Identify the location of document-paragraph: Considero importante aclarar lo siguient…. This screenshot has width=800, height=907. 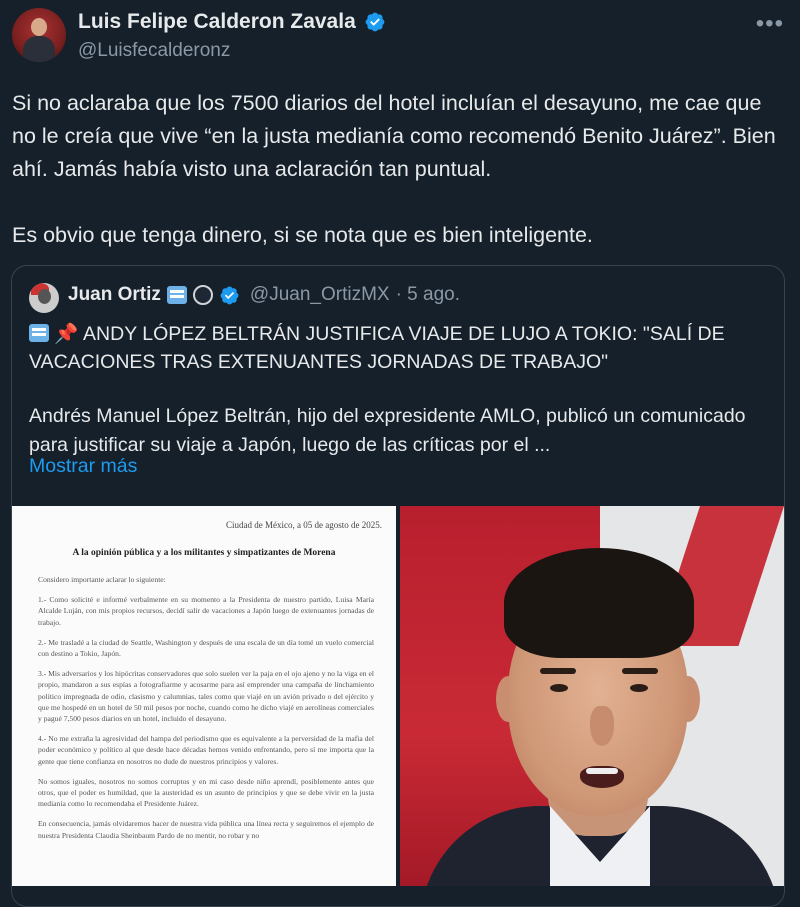
(102, 579).